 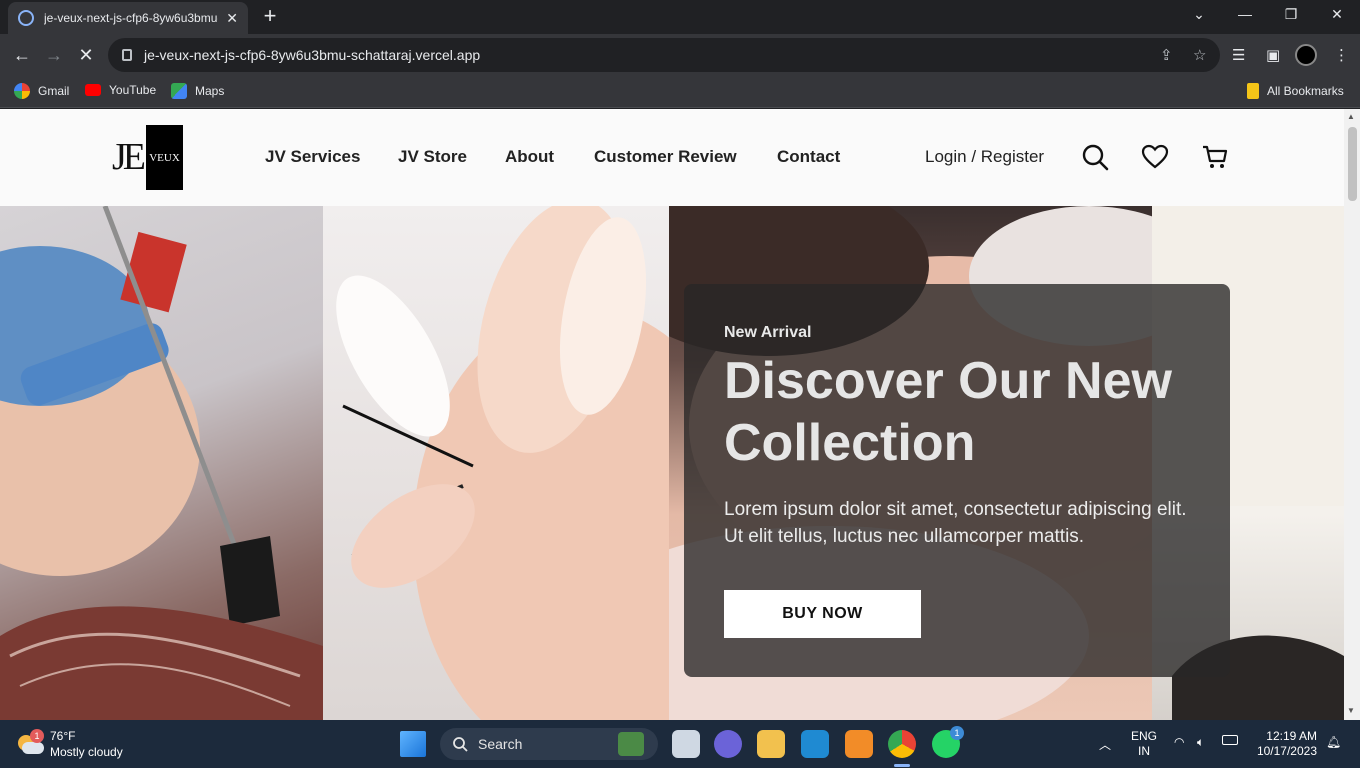 What do you see at coordinates (500, 744) in the screenshot?
I see `search-label: Search` at bounding box center [500, 744].